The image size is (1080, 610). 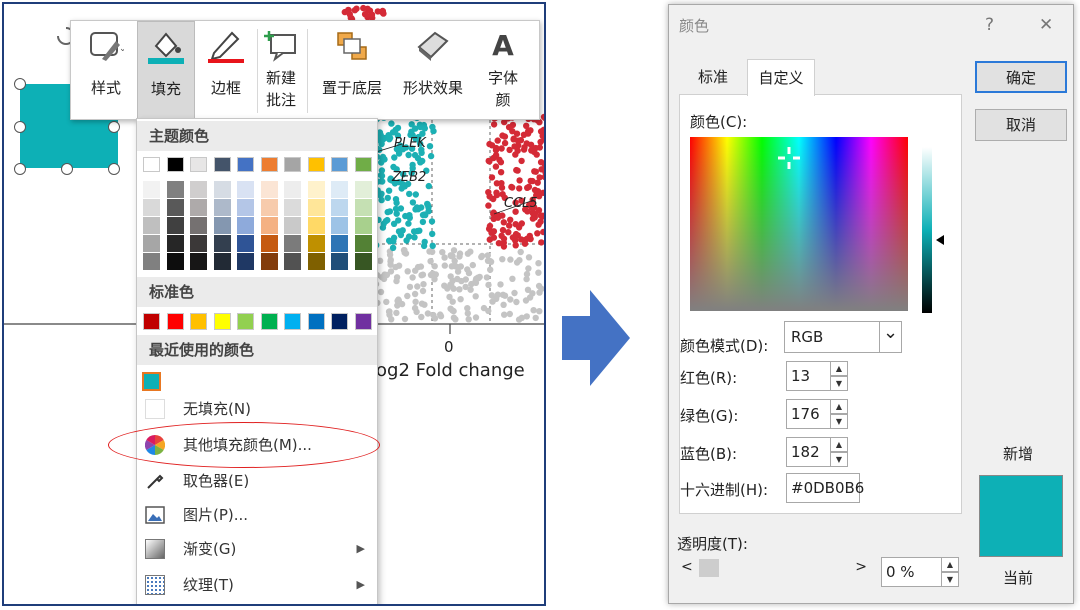 I want to click on menu-item-no-fill: 无填充(N), so click(x=257, y=409).